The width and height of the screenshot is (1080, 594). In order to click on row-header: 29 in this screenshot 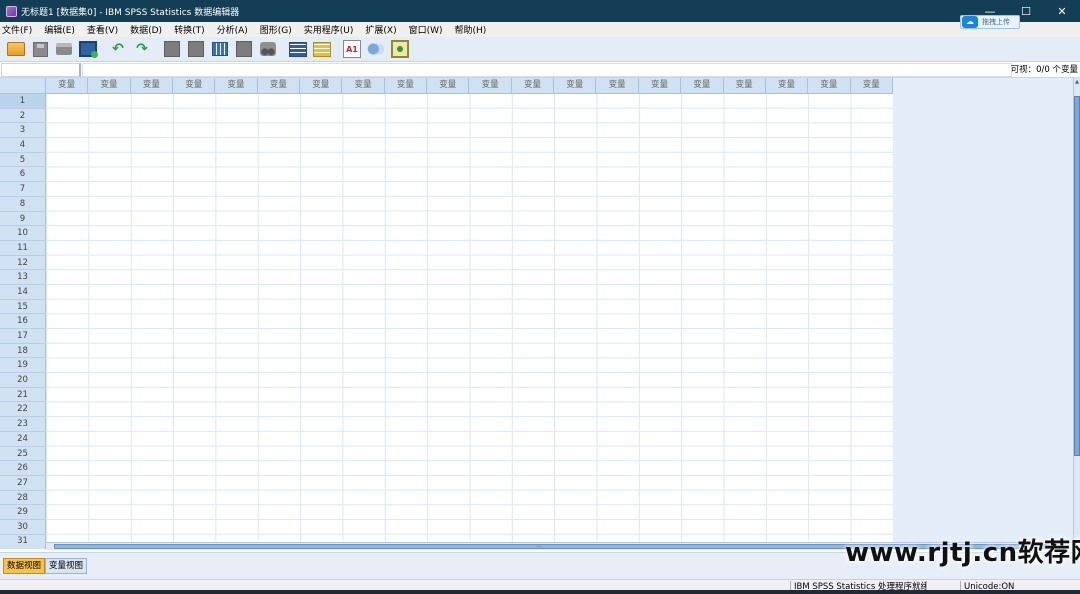, I will do `click(23, 512)`.